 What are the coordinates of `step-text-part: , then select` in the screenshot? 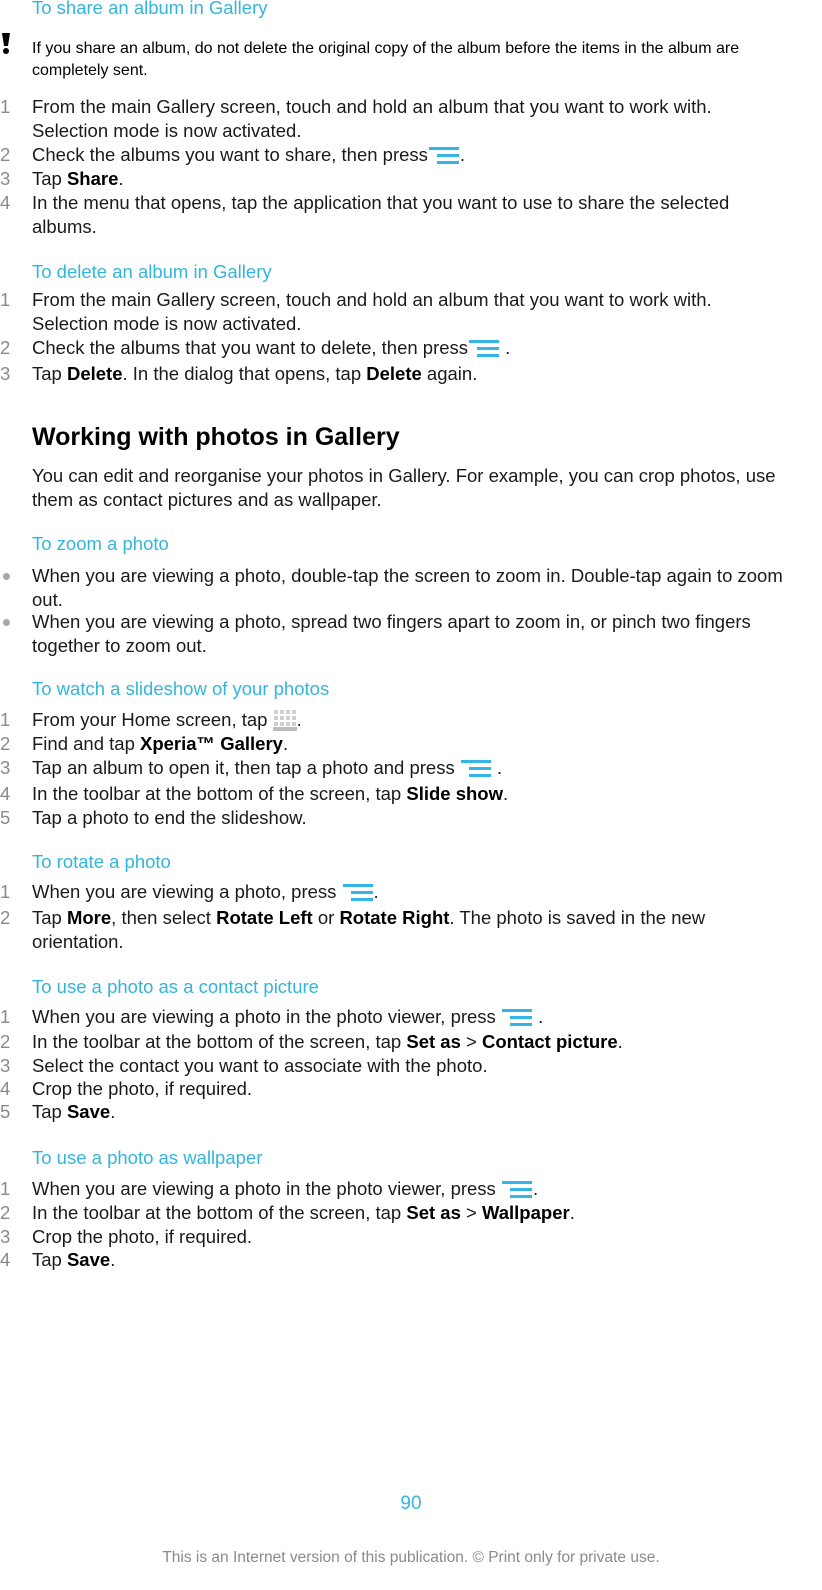 It's located at (164, 917).